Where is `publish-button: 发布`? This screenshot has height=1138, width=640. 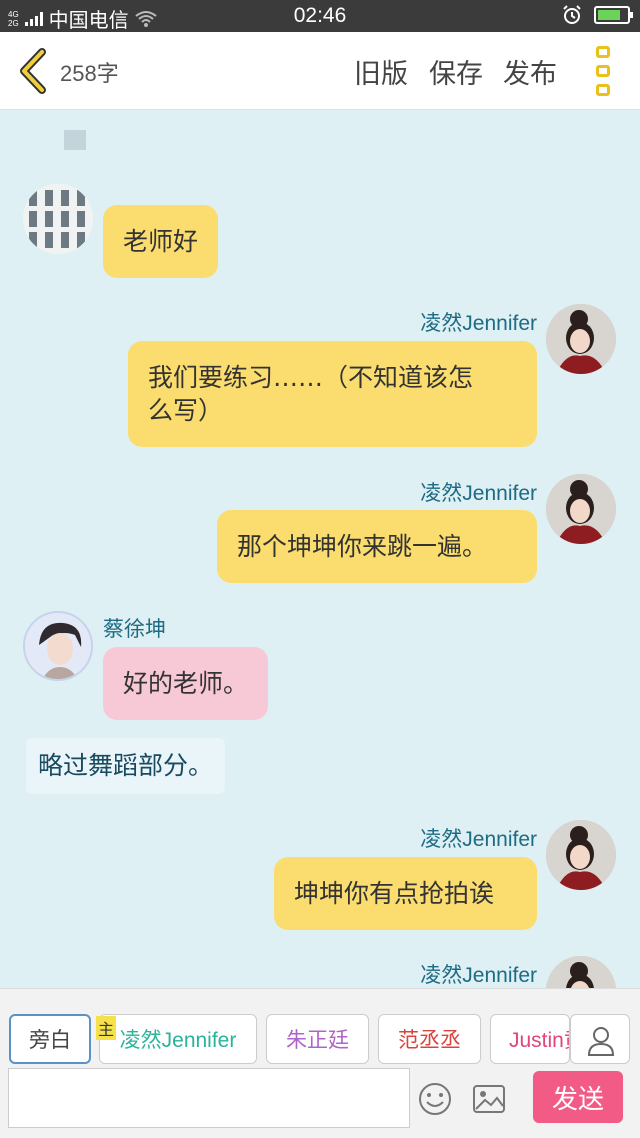 publish-button: 发布 is located at coordinates (530, 71).